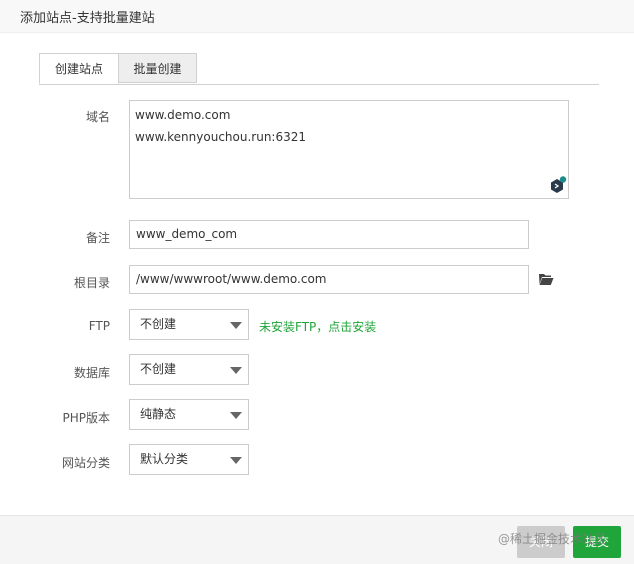 The height and width of the screenshot is (564, 634). Describe the element at coordinates (158, 324) in the screenshot. I see `ftp-select-value: 不创建` at that location.